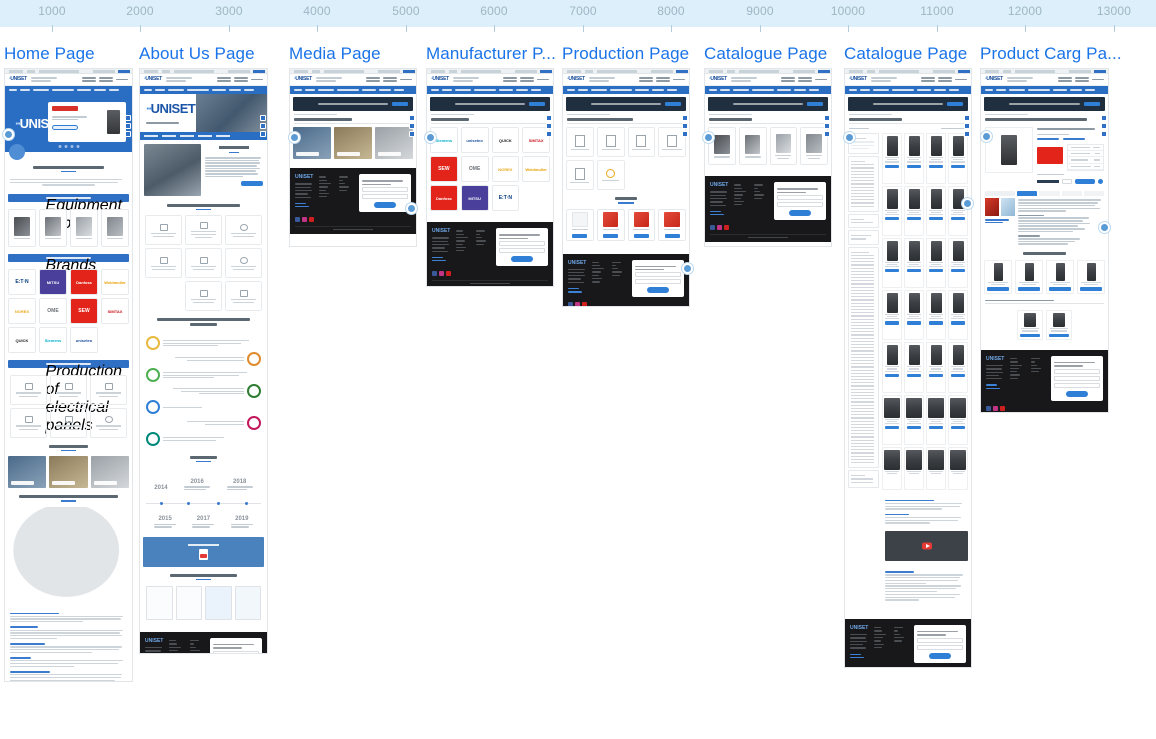 Image resolution: width=1156 pixels, height=739 pixels. What do you see at coordinates (68, 213) in the screenshot?
I see `section-band-equipment: Equipment supply` at bounding box center [68, 213].